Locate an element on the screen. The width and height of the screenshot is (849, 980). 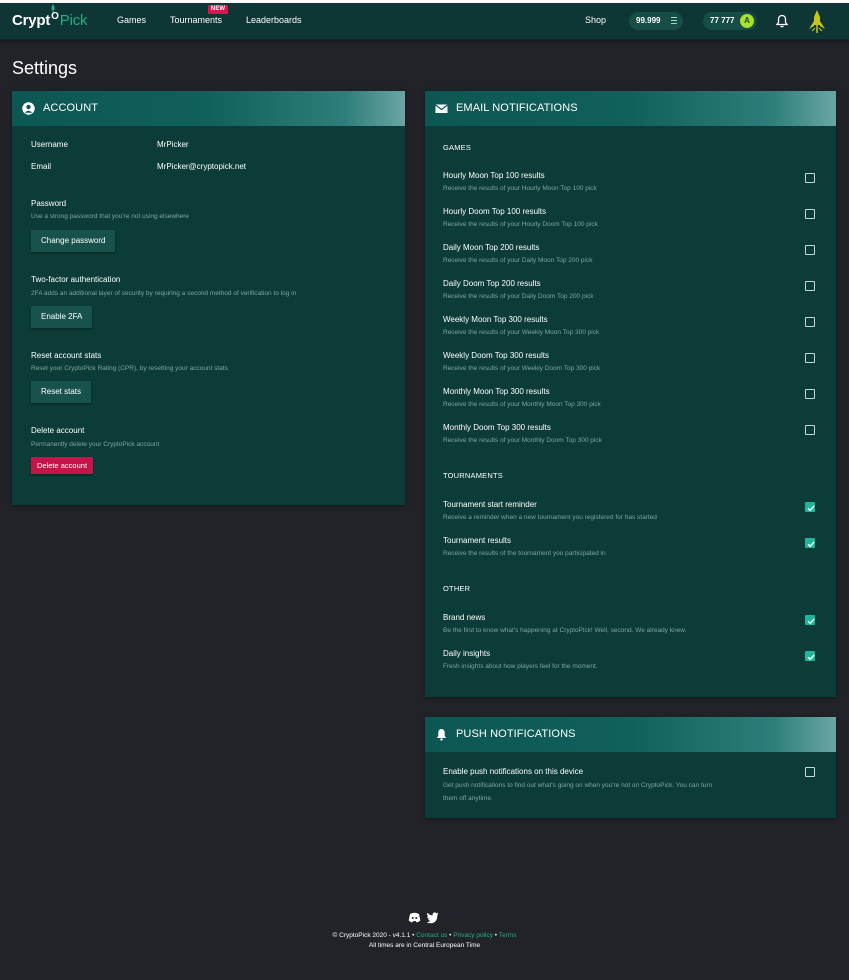
envelope-icon is located at coordinates (441, 108).